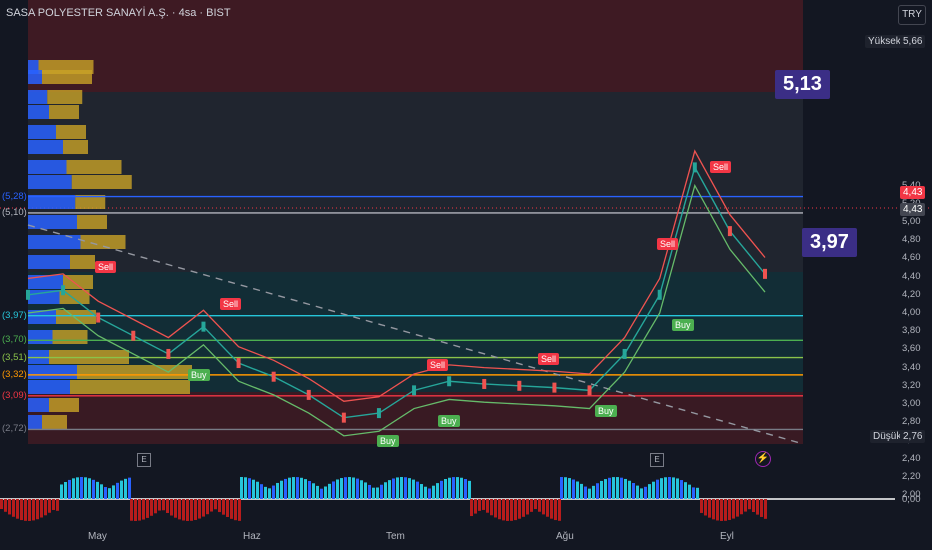  I want to click on y-tick-label: 5,00, so click(911, 221).